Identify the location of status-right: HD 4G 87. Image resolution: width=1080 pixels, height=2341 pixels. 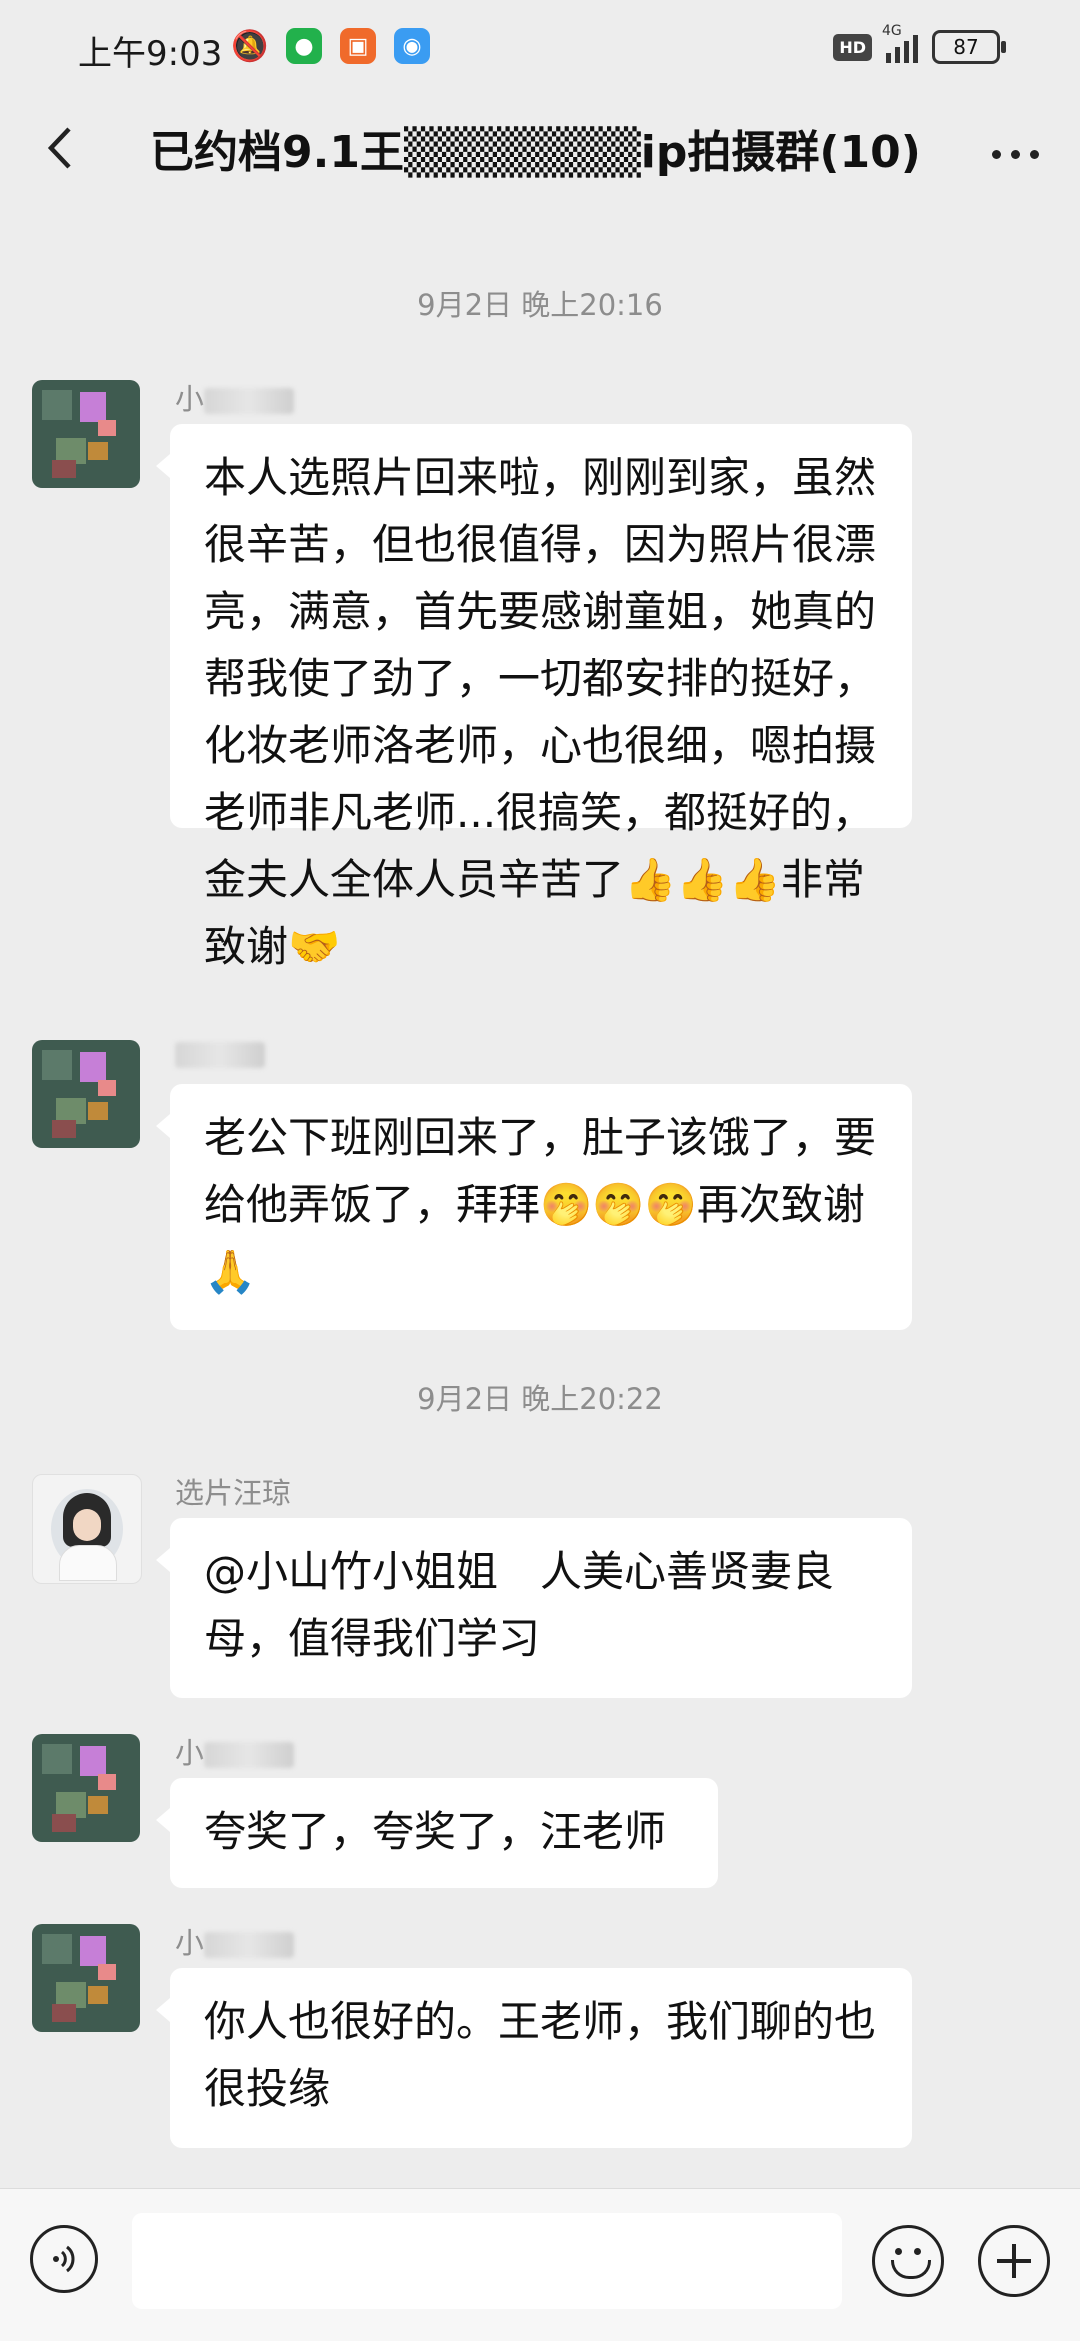
(919, 43).